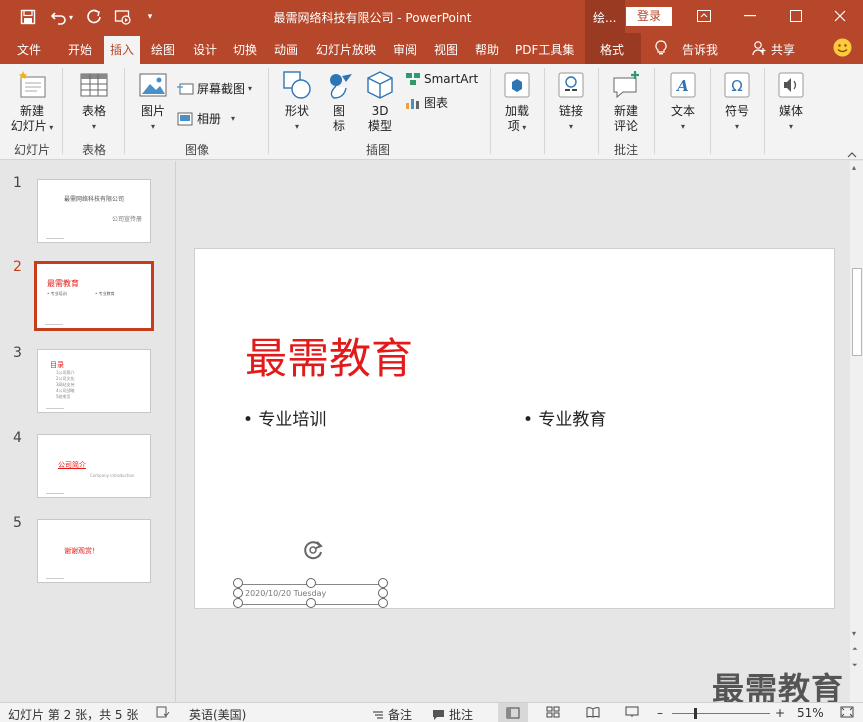  What do you see at coordinates (31, 111) in the screenshot?
I see `new-slide-label-1: 新建` at bounding box center [31, 111].